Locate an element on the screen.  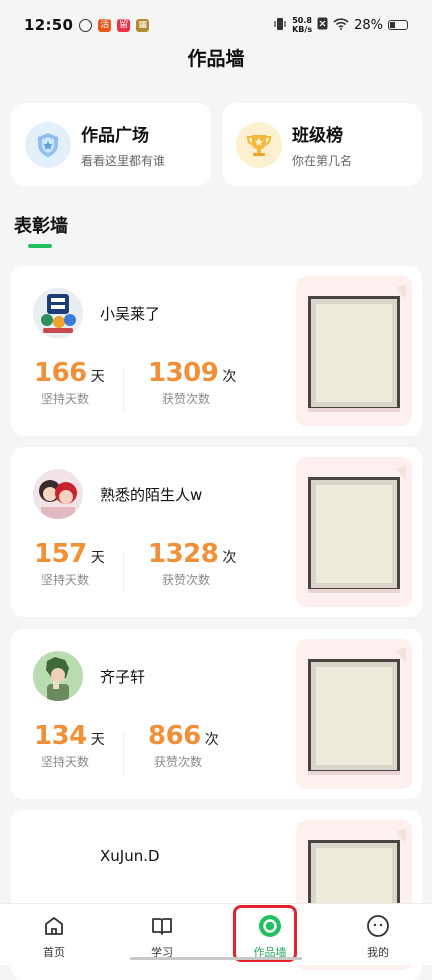
network-speed: 50.8 KB/s is located at coordinates (302, 25).